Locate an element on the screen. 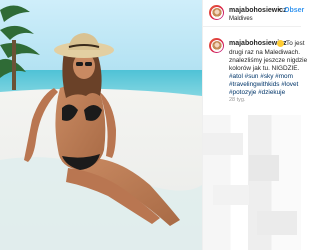 This screenshot has width=320, height=250. hashtags: #potozyje #dziekuje is located at coordinates (257, 93).